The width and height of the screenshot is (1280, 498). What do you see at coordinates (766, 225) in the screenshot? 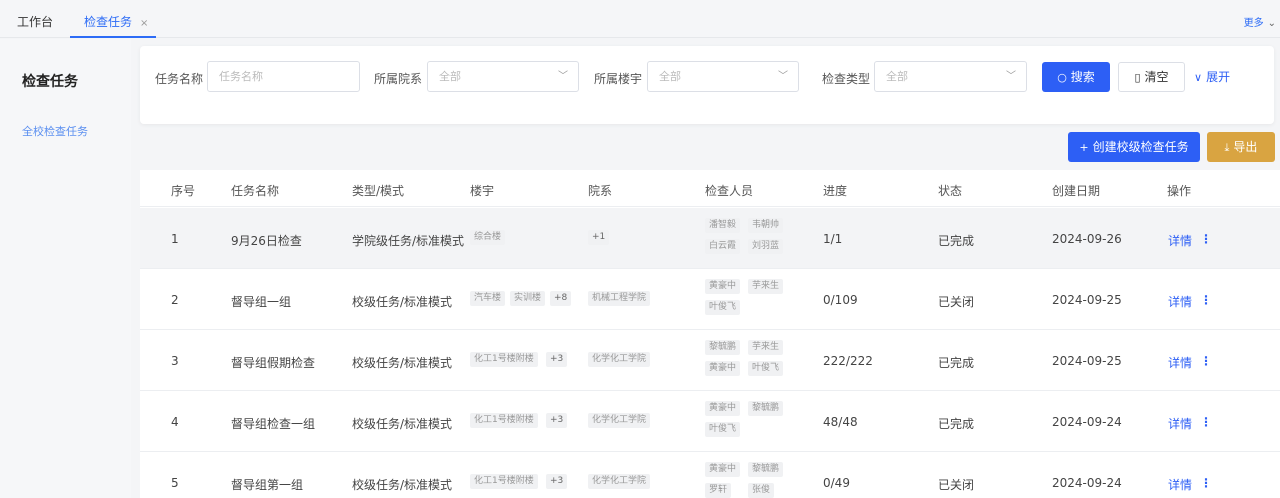
I see `inspector-tag: 韦朝帅` at bounding box center [766, 225].